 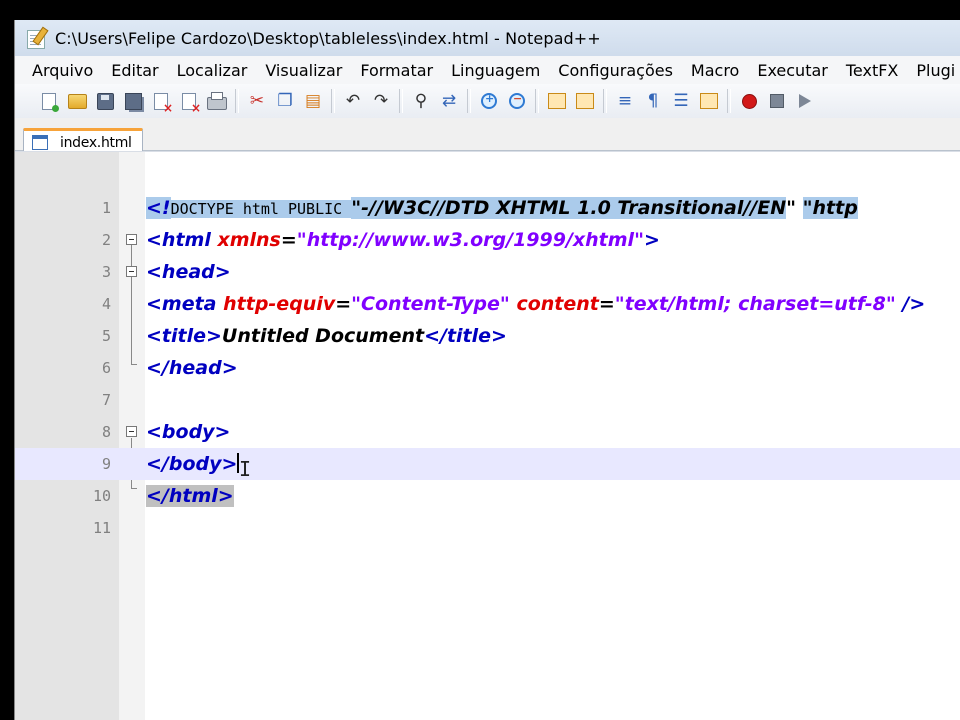 What do you see at coordinates (625, 101) in the screenshot?
I see `word-wrap-button: ≡` at bounding box center [625, 101].